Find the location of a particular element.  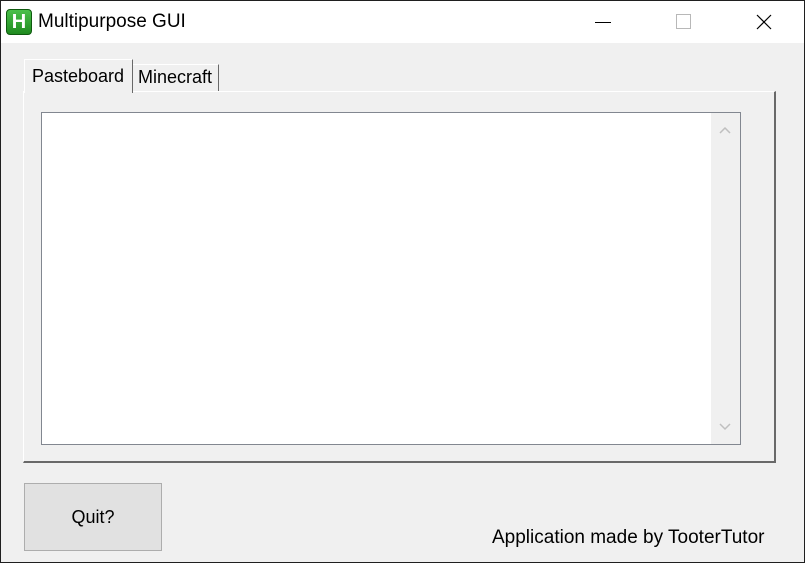

minimize-button is located at coordinates (603, 22).